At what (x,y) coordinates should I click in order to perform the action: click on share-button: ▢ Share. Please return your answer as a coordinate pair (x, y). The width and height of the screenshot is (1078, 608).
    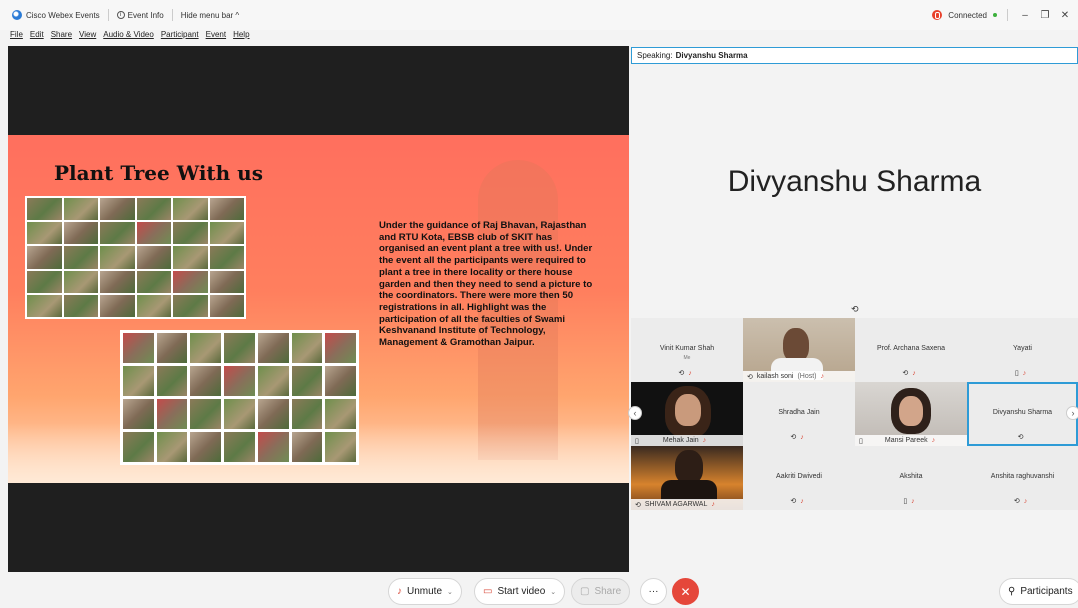
    Looking at the image, I should click on (601, 591).